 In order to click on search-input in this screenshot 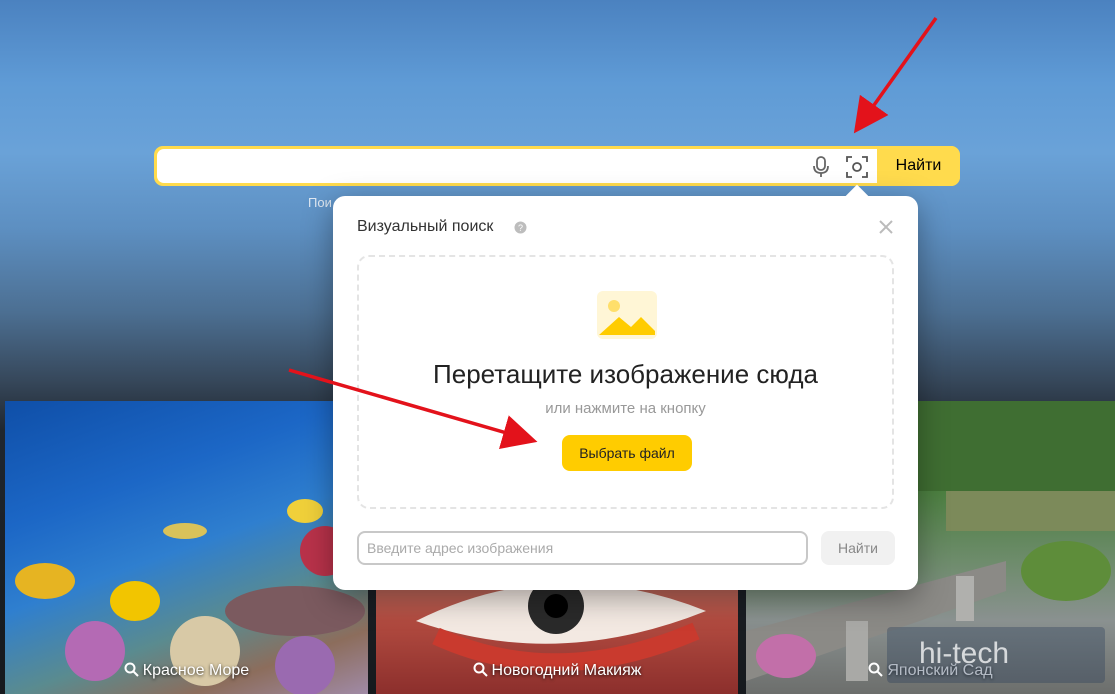, I will do `click(484, 167)`.